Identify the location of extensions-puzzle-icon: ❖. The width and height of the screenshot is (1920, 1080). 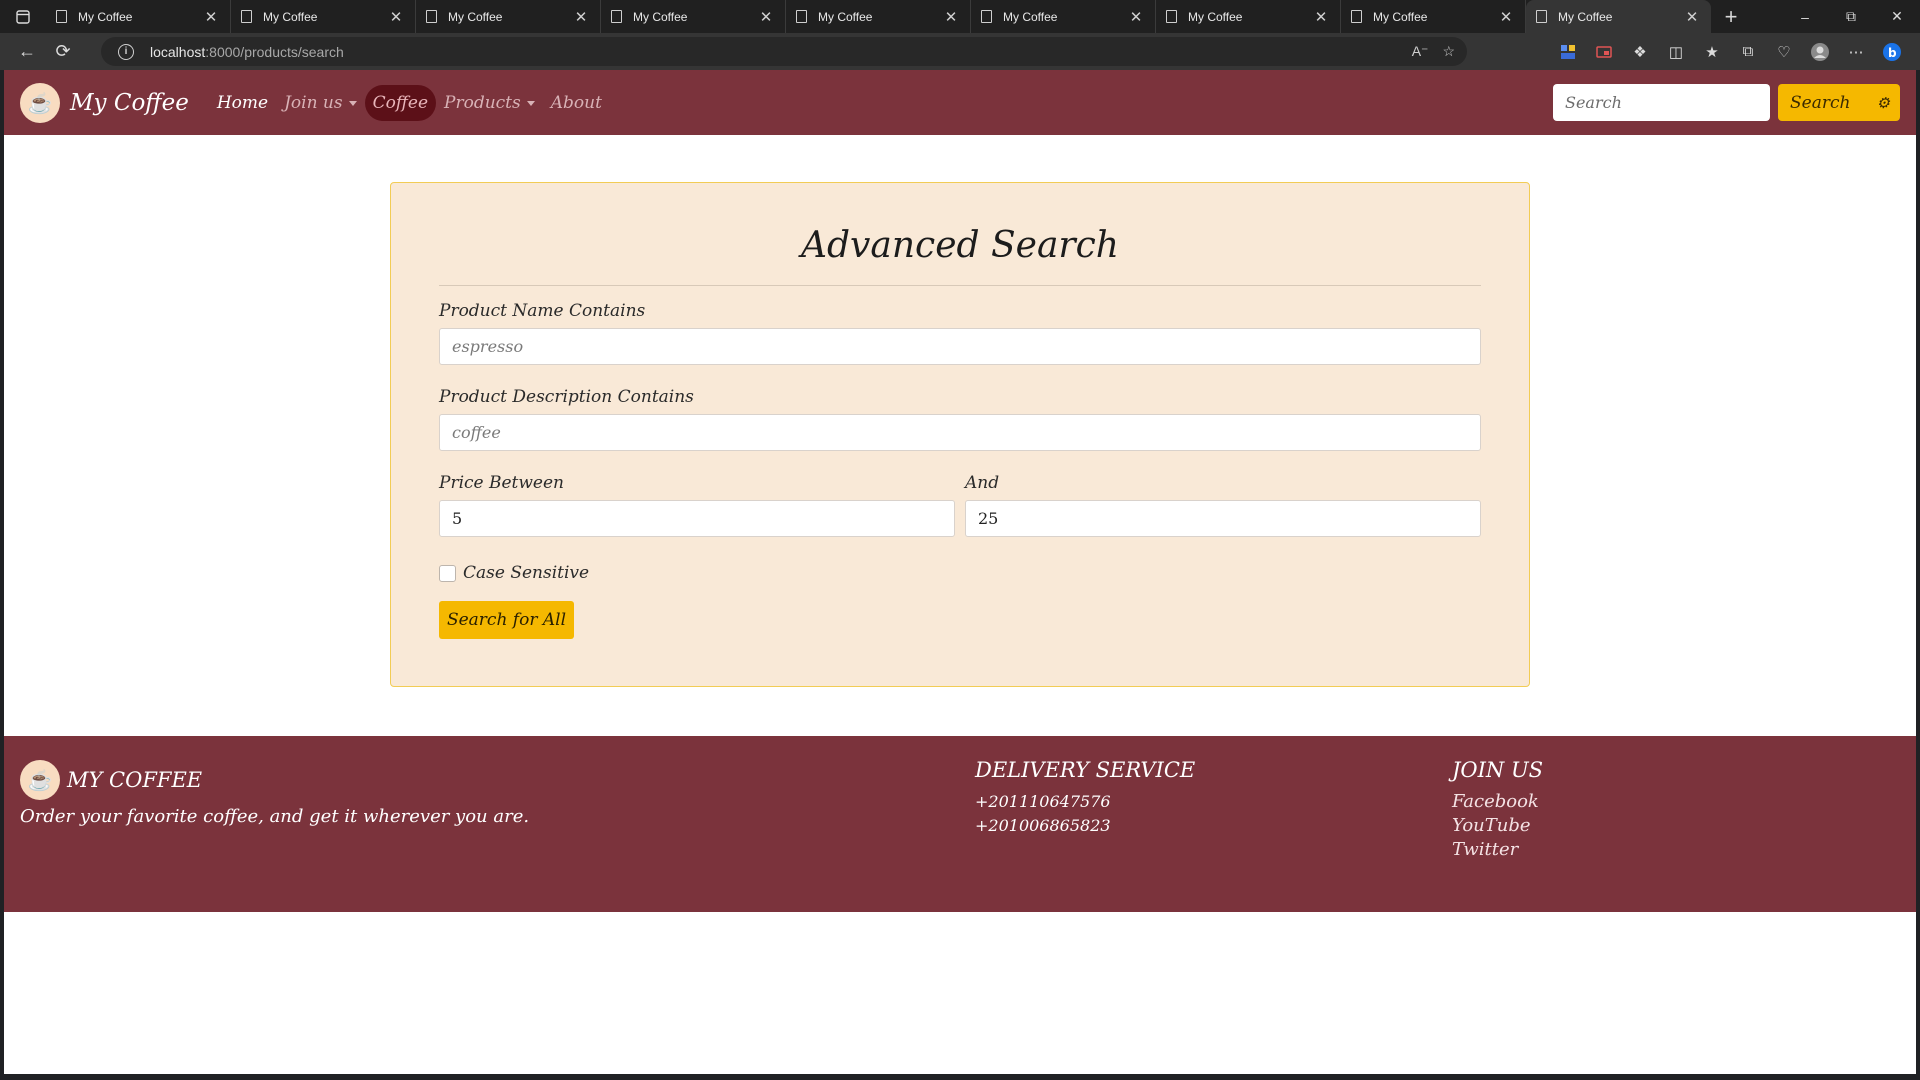
(1640, 51).